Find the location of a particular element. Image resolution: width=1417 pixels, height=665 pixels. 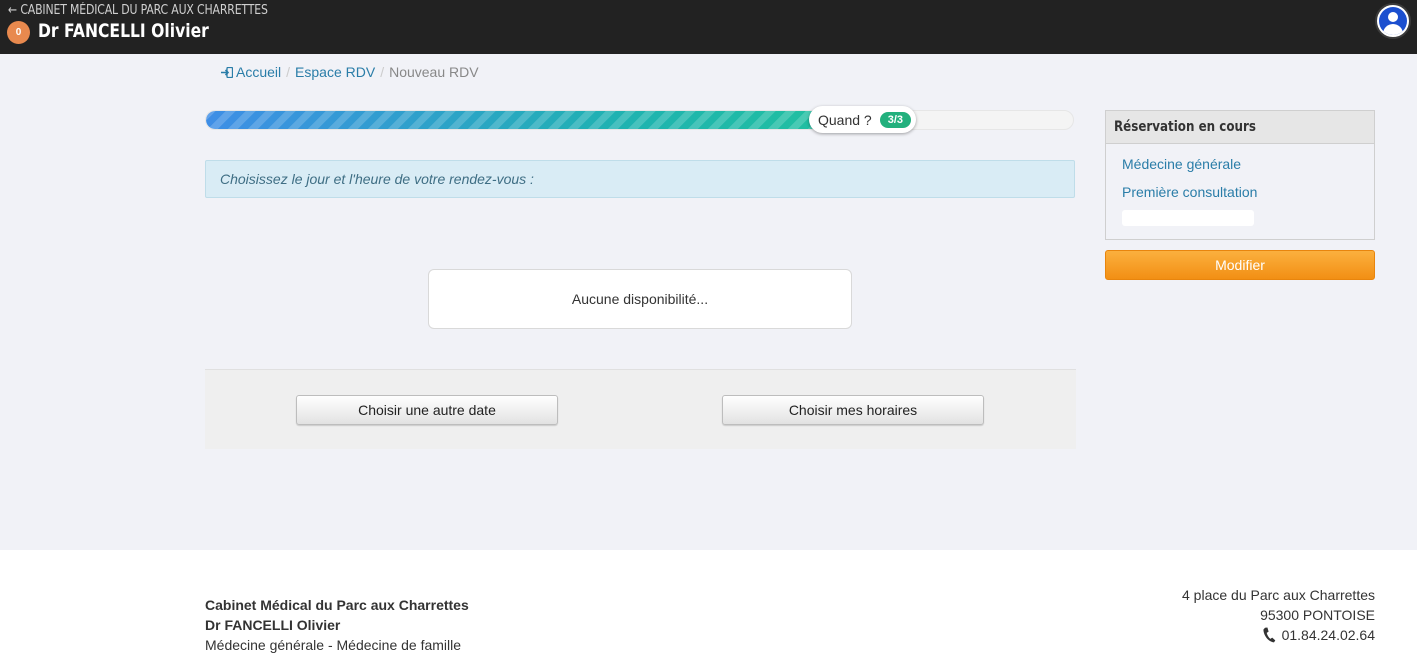

step-name: Quand ? is located at coordinates (845, 119).